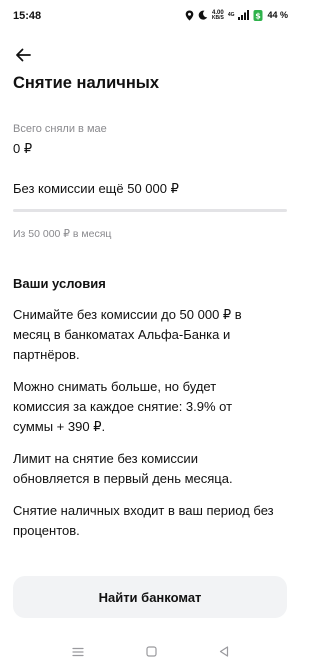  Describe the element at coordinates (277, 15) in the screenshot. I see `battery-percent: 44 %` at that location.